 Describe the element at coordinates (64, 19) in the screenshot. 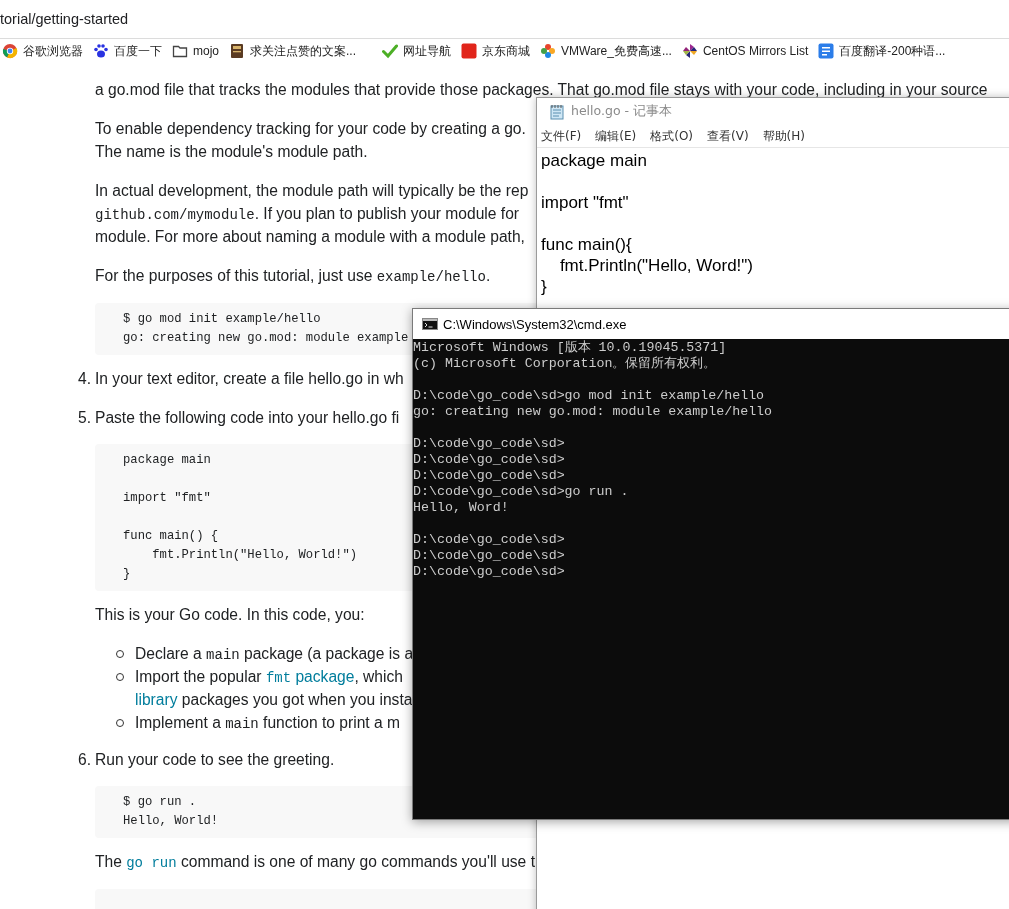

I see `url-text: torial/getting-started` at that location.